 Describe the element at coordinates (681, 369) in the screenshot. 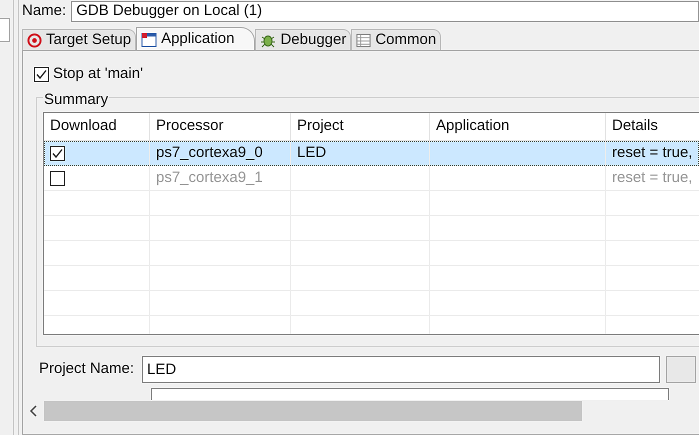

I see `side-button` at that location.